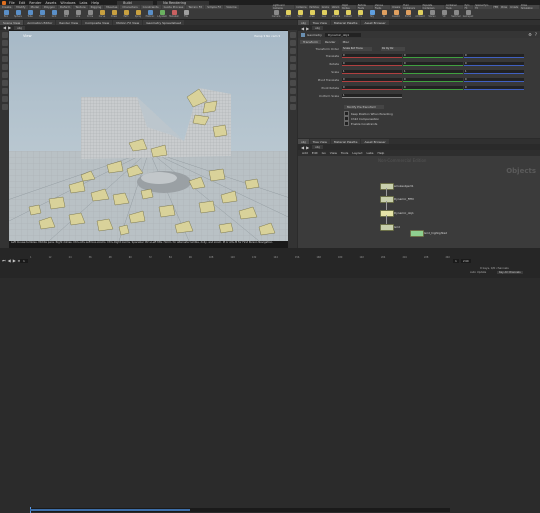 This screenshot has width=540, height=513. I want to click on shelf-tool: Portal, so click(408, 14).